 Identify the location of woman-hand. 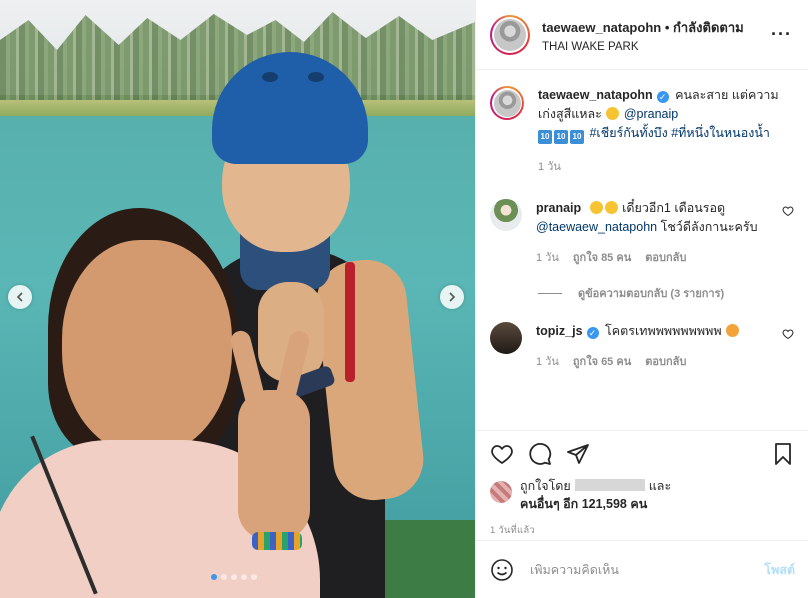
(274, 465).